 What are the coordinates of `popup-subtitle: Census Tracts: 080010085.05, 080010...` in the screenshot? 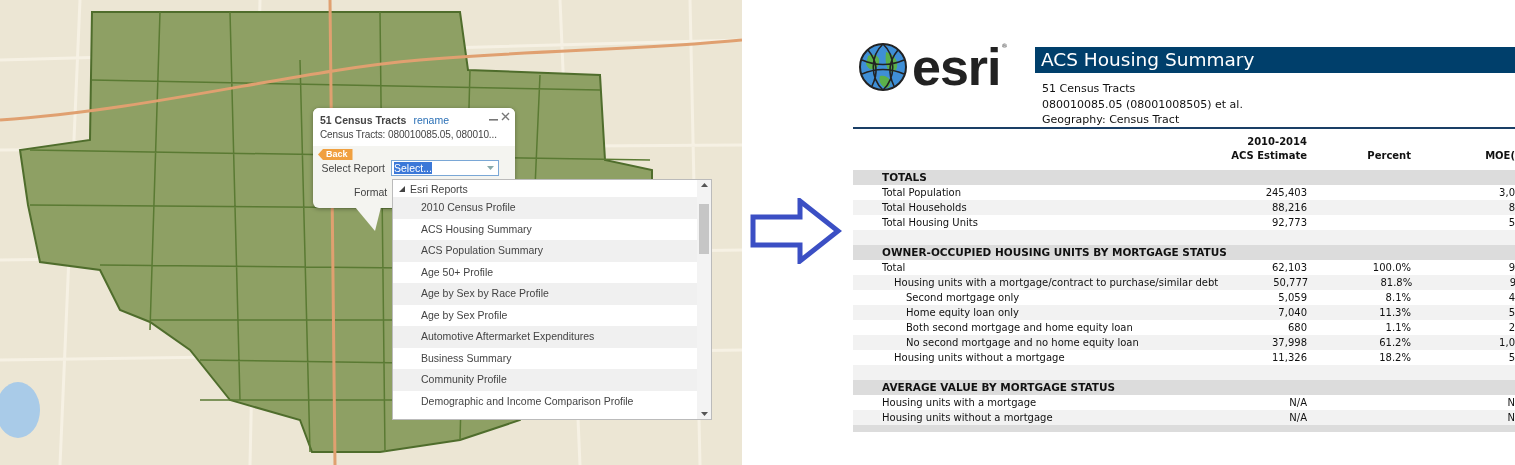 It's located at (408, 134).